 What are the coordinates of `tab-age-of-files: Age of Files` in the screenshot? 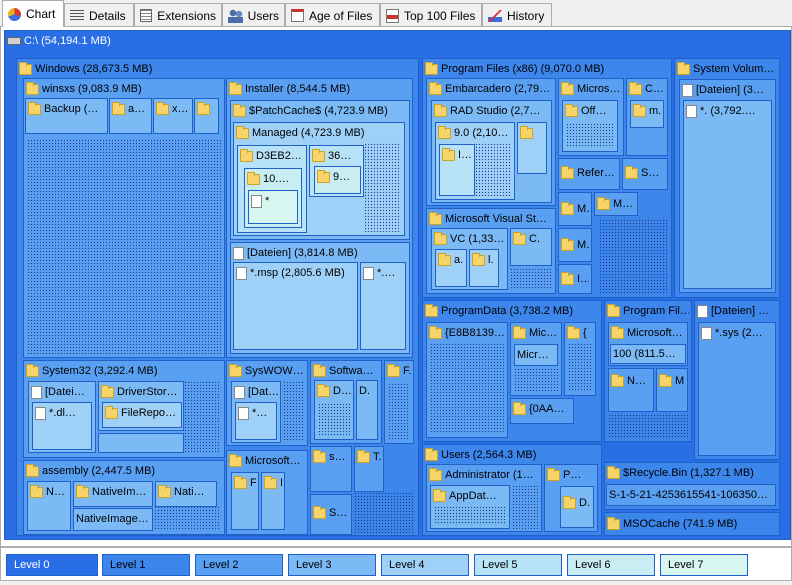 It's located at (332, 15).